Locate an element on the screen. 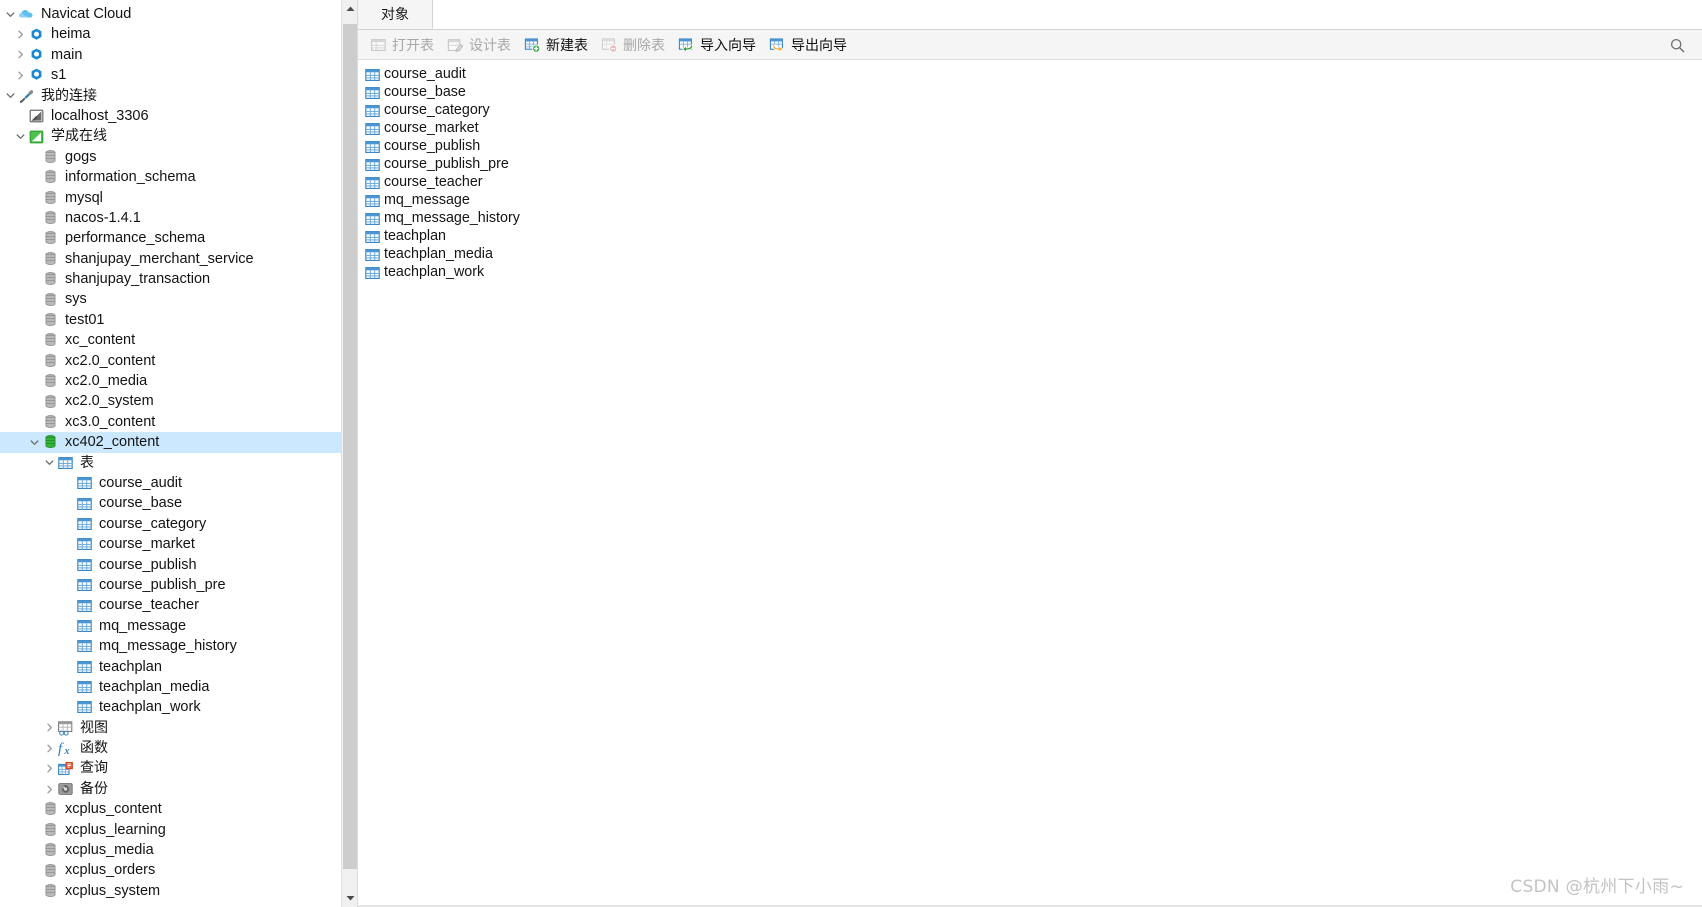  tree-node-heima: heima is located at coordinates (178, 34).